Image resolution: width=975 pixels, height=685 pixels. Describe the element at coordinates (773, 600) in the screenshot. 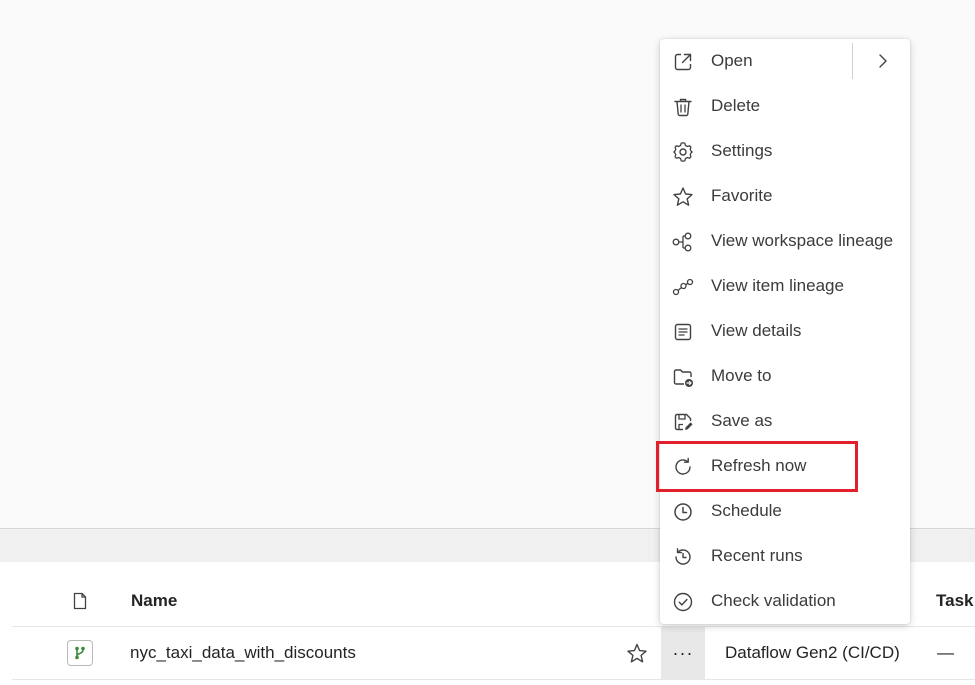

I see `menu-item-label: Check validation` at that location.